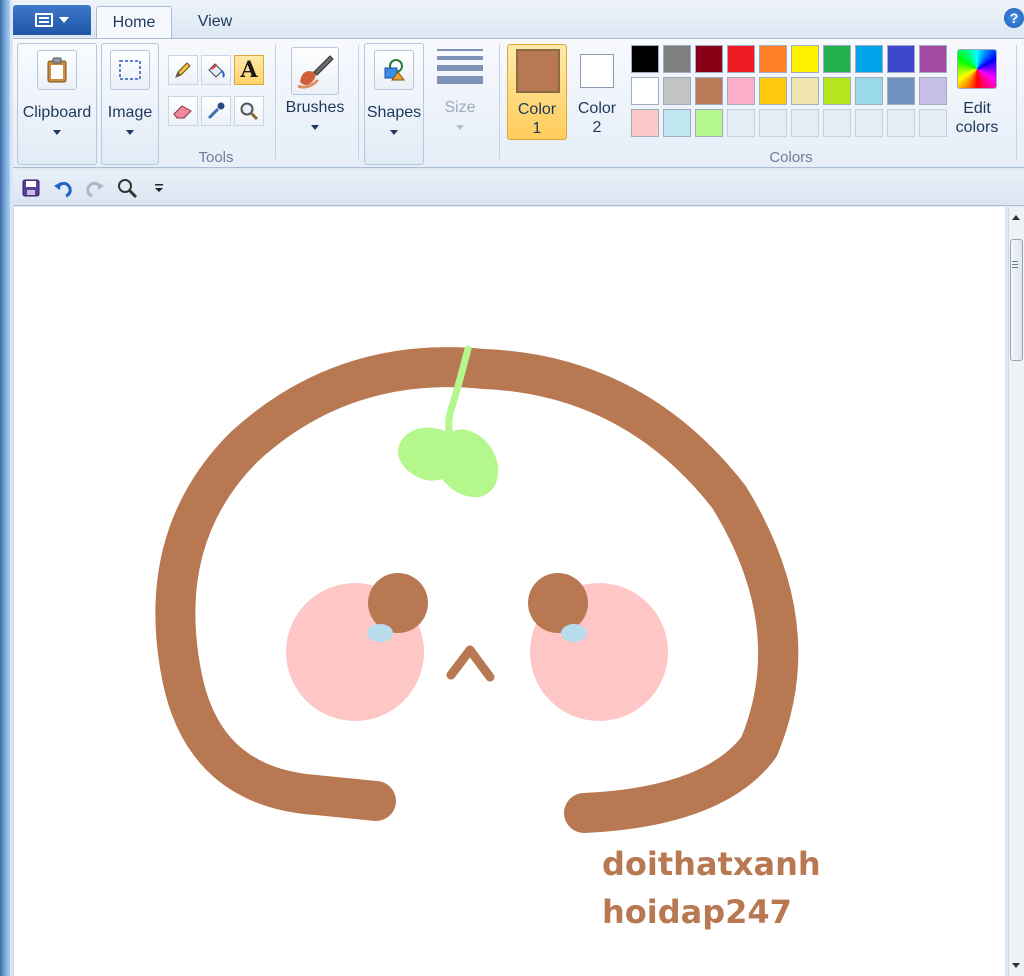 The width and height of the screenshot is (1024, 976). Describe the element at coordinates (537, 128) in the screenshot. I see `color1-number: 1` at that location.